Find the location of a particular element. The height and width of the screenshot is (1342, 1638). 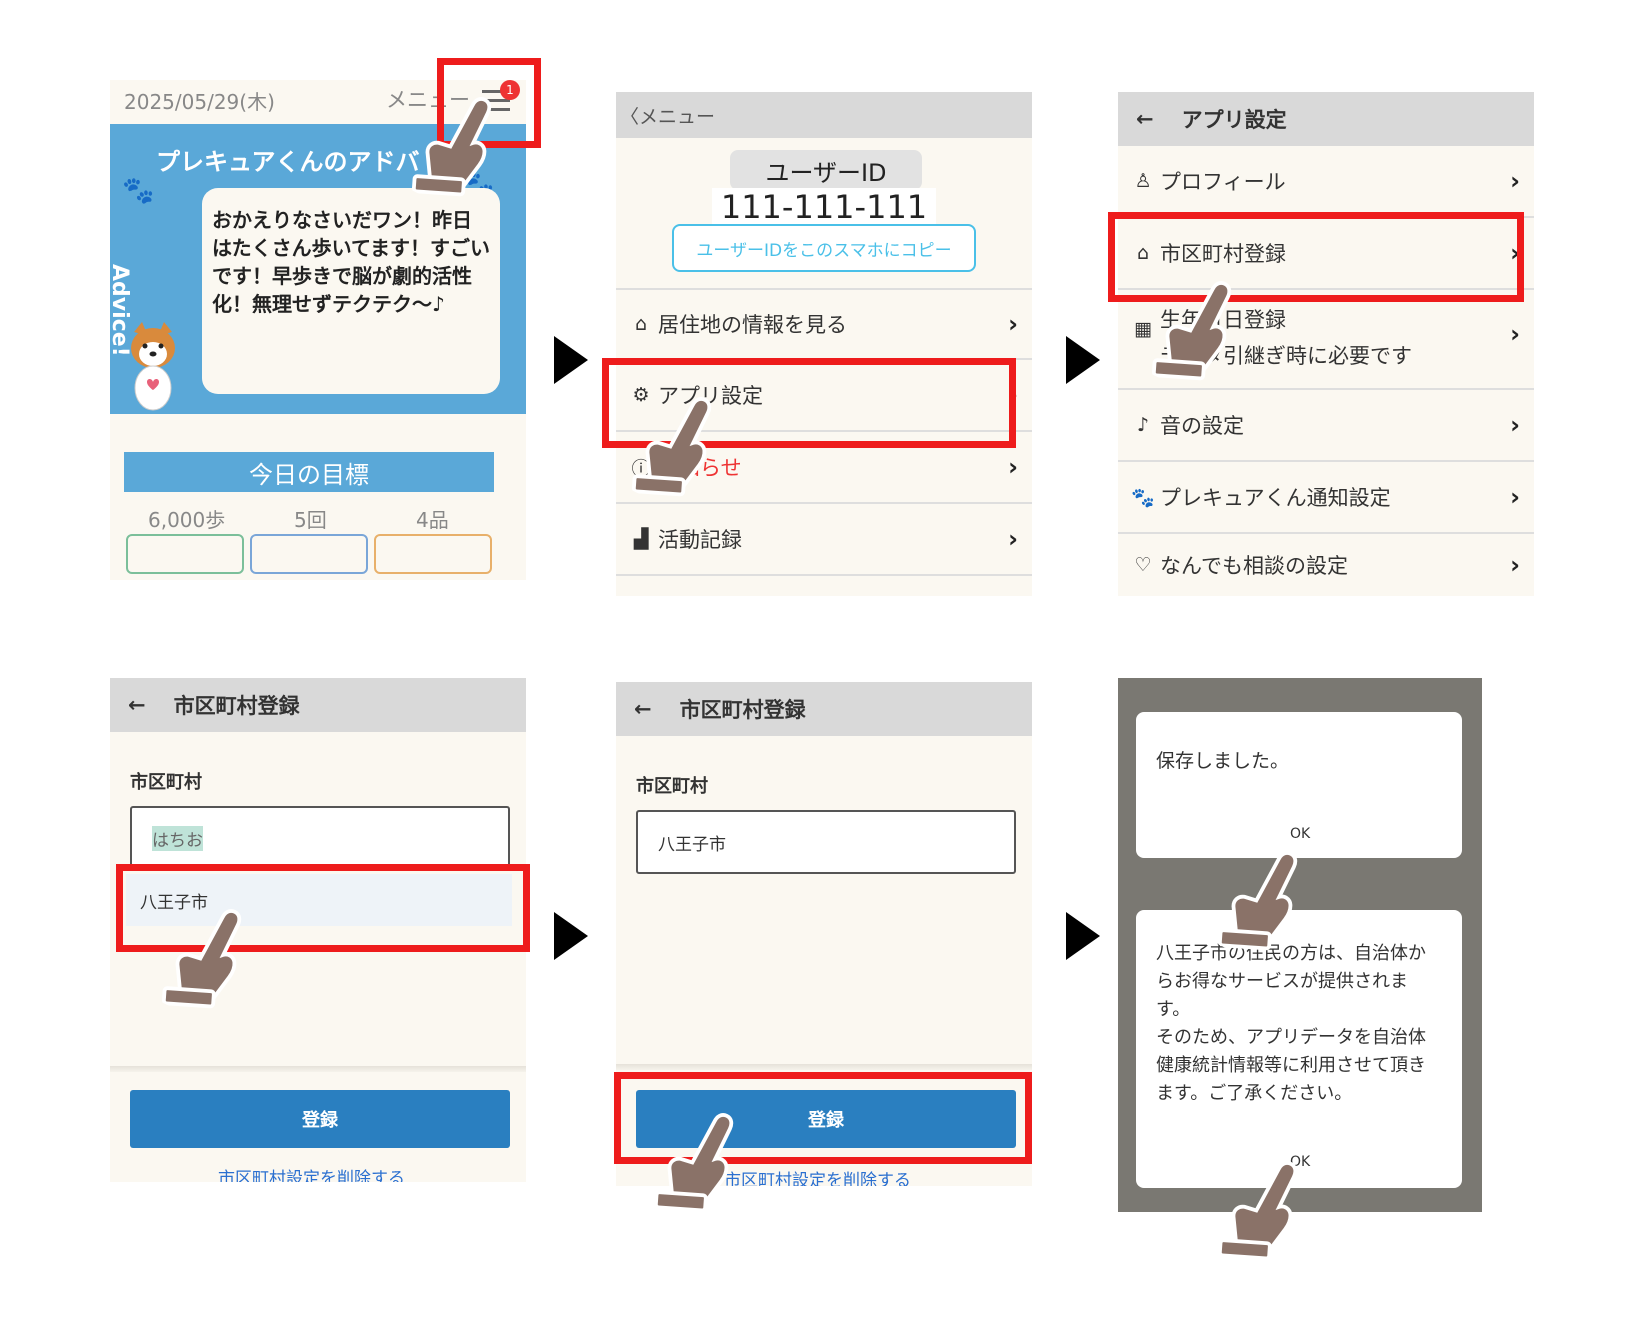

mascot-dog-image is located at coordinates (153, 368).